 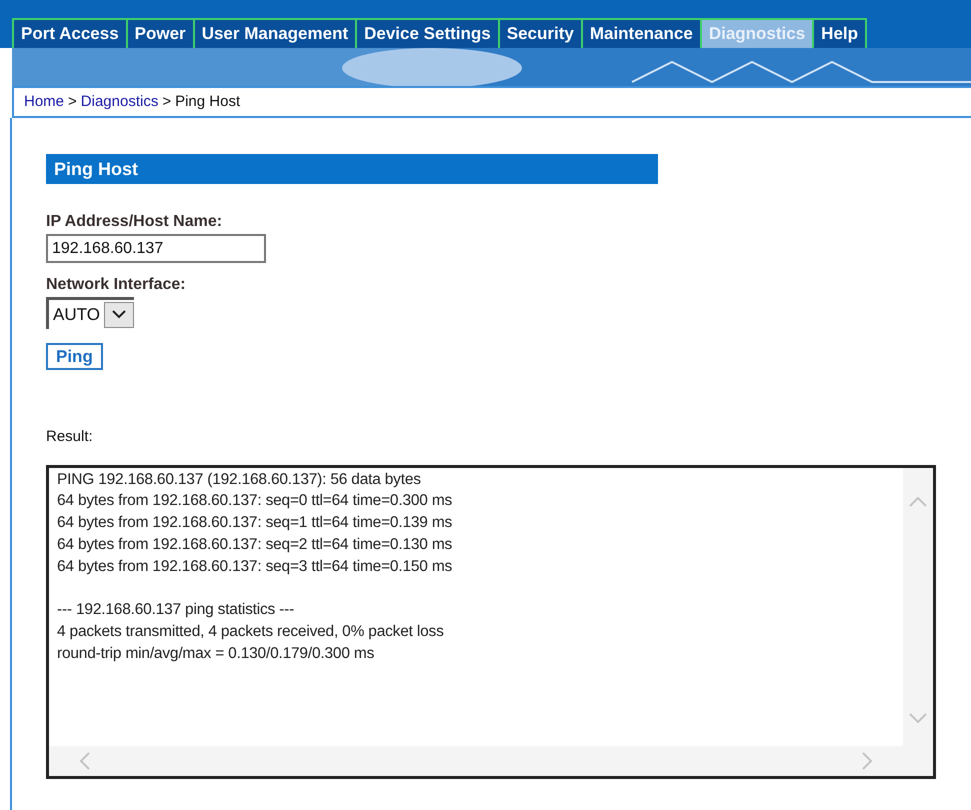 I want to click on result-line: 64 bytes from 192.168.60.137: seq=2 ttl=64 time=0.130 ms, so click(x=254, y=544).